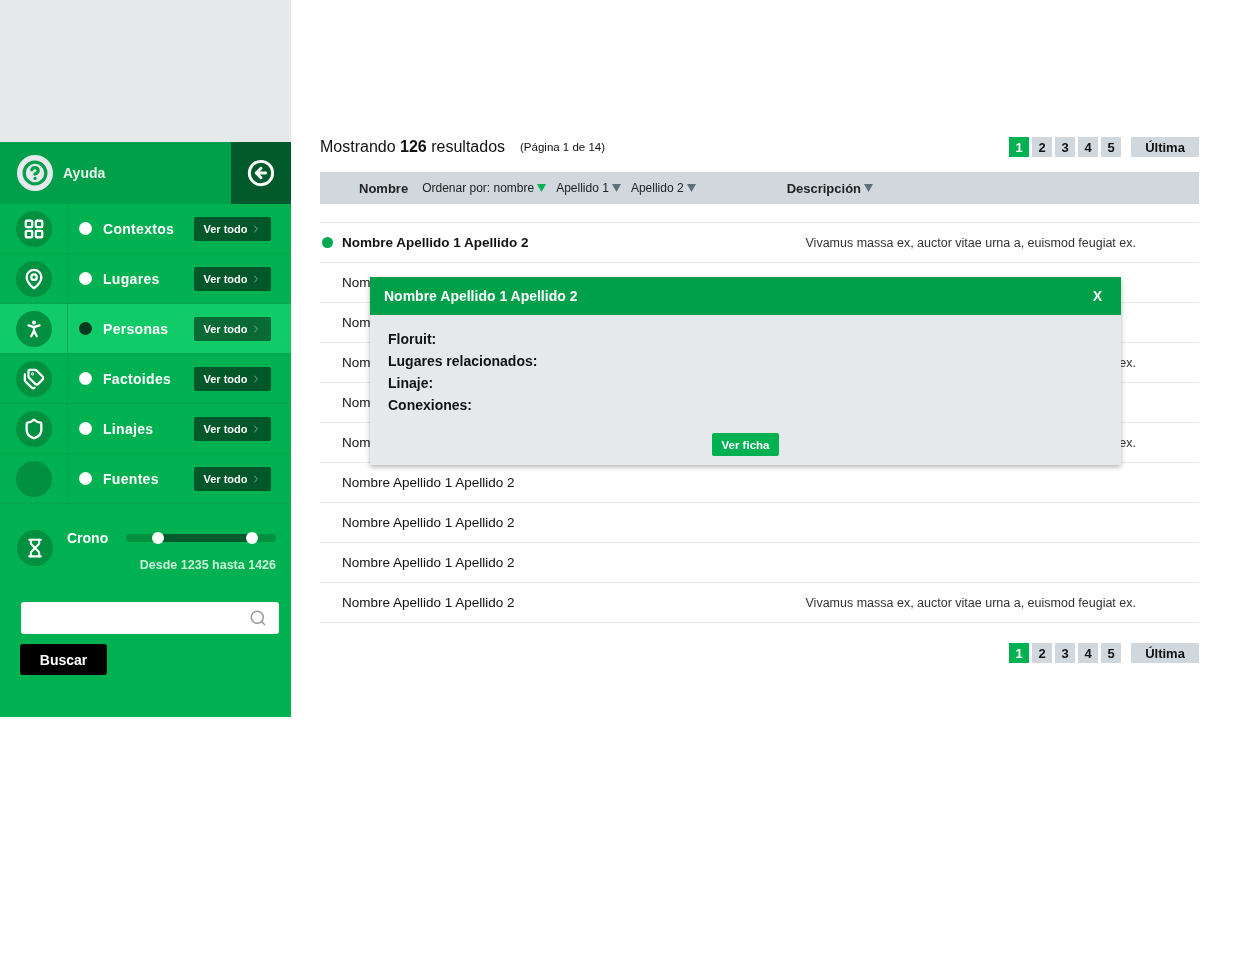  Describe the element at coordinates (663, 188) in the screenshot. I see `sort-option: Apellido 2` at that location.